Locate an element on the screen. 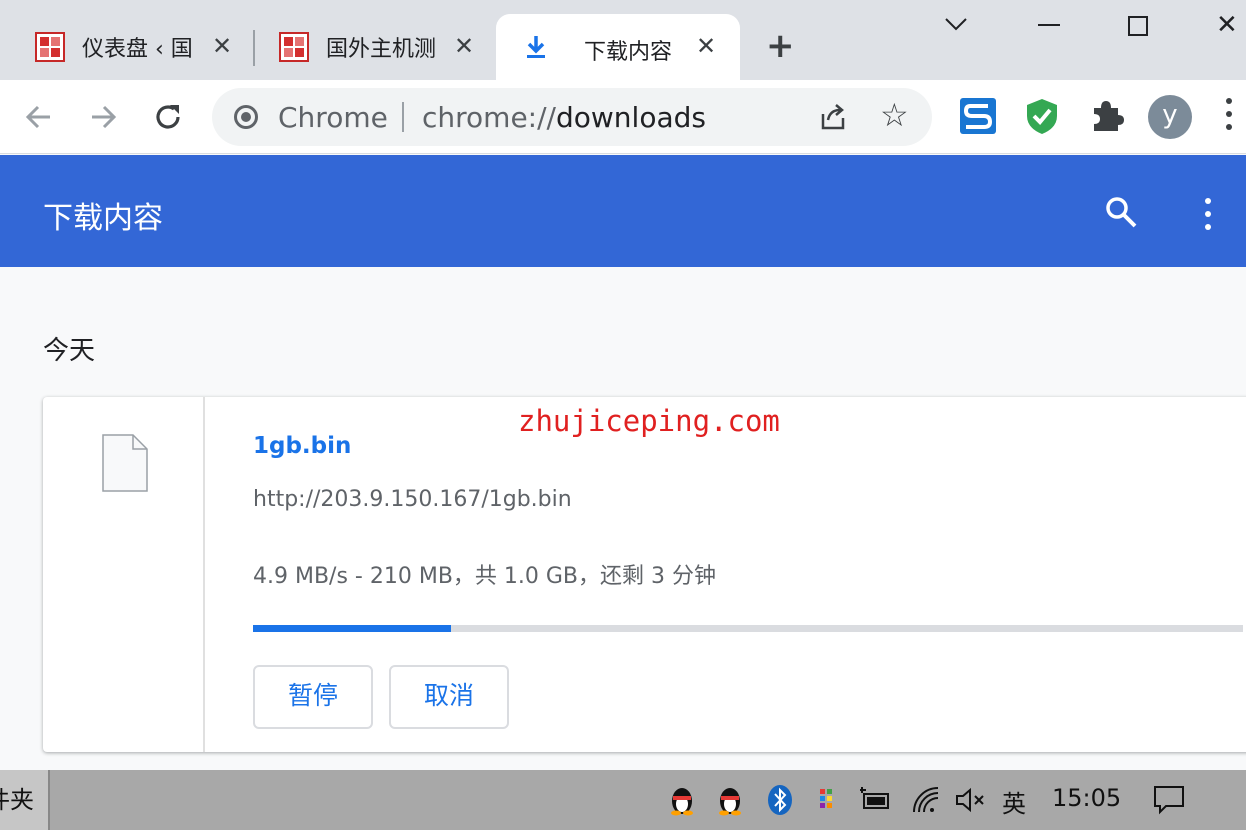  date-section-label: 今天 is located at coordinates (69, 351).